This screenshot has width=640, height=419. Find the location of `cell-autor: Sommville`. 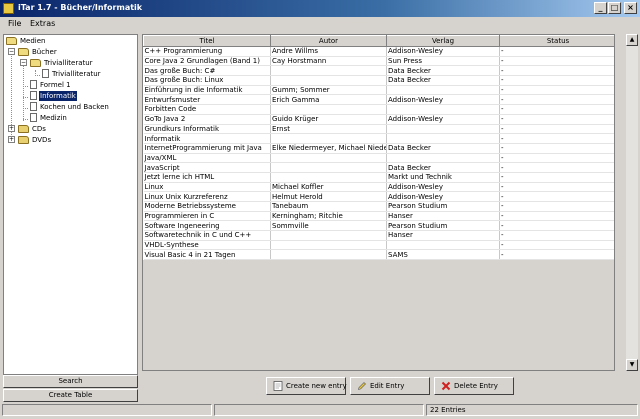

cell-autor: Sommville is located at coordinates (328, 226).